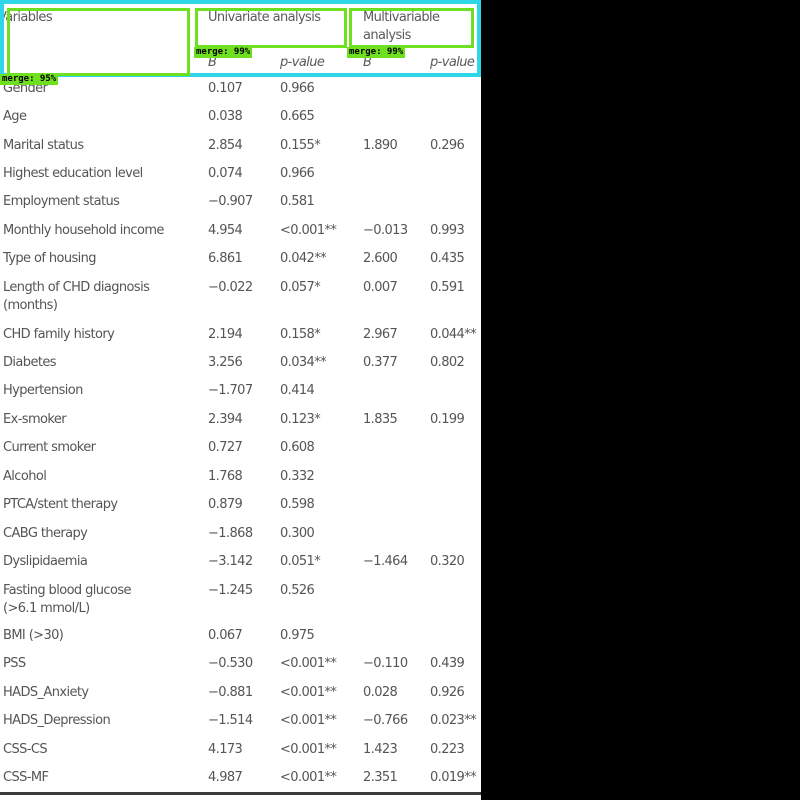 Image resolution: width=800 pixels, height=800 pixels. What do you see at coordinates (380, 258) in the screenshot?
I see `row-value-b2: 2.600` at bounding box center [380, 258].